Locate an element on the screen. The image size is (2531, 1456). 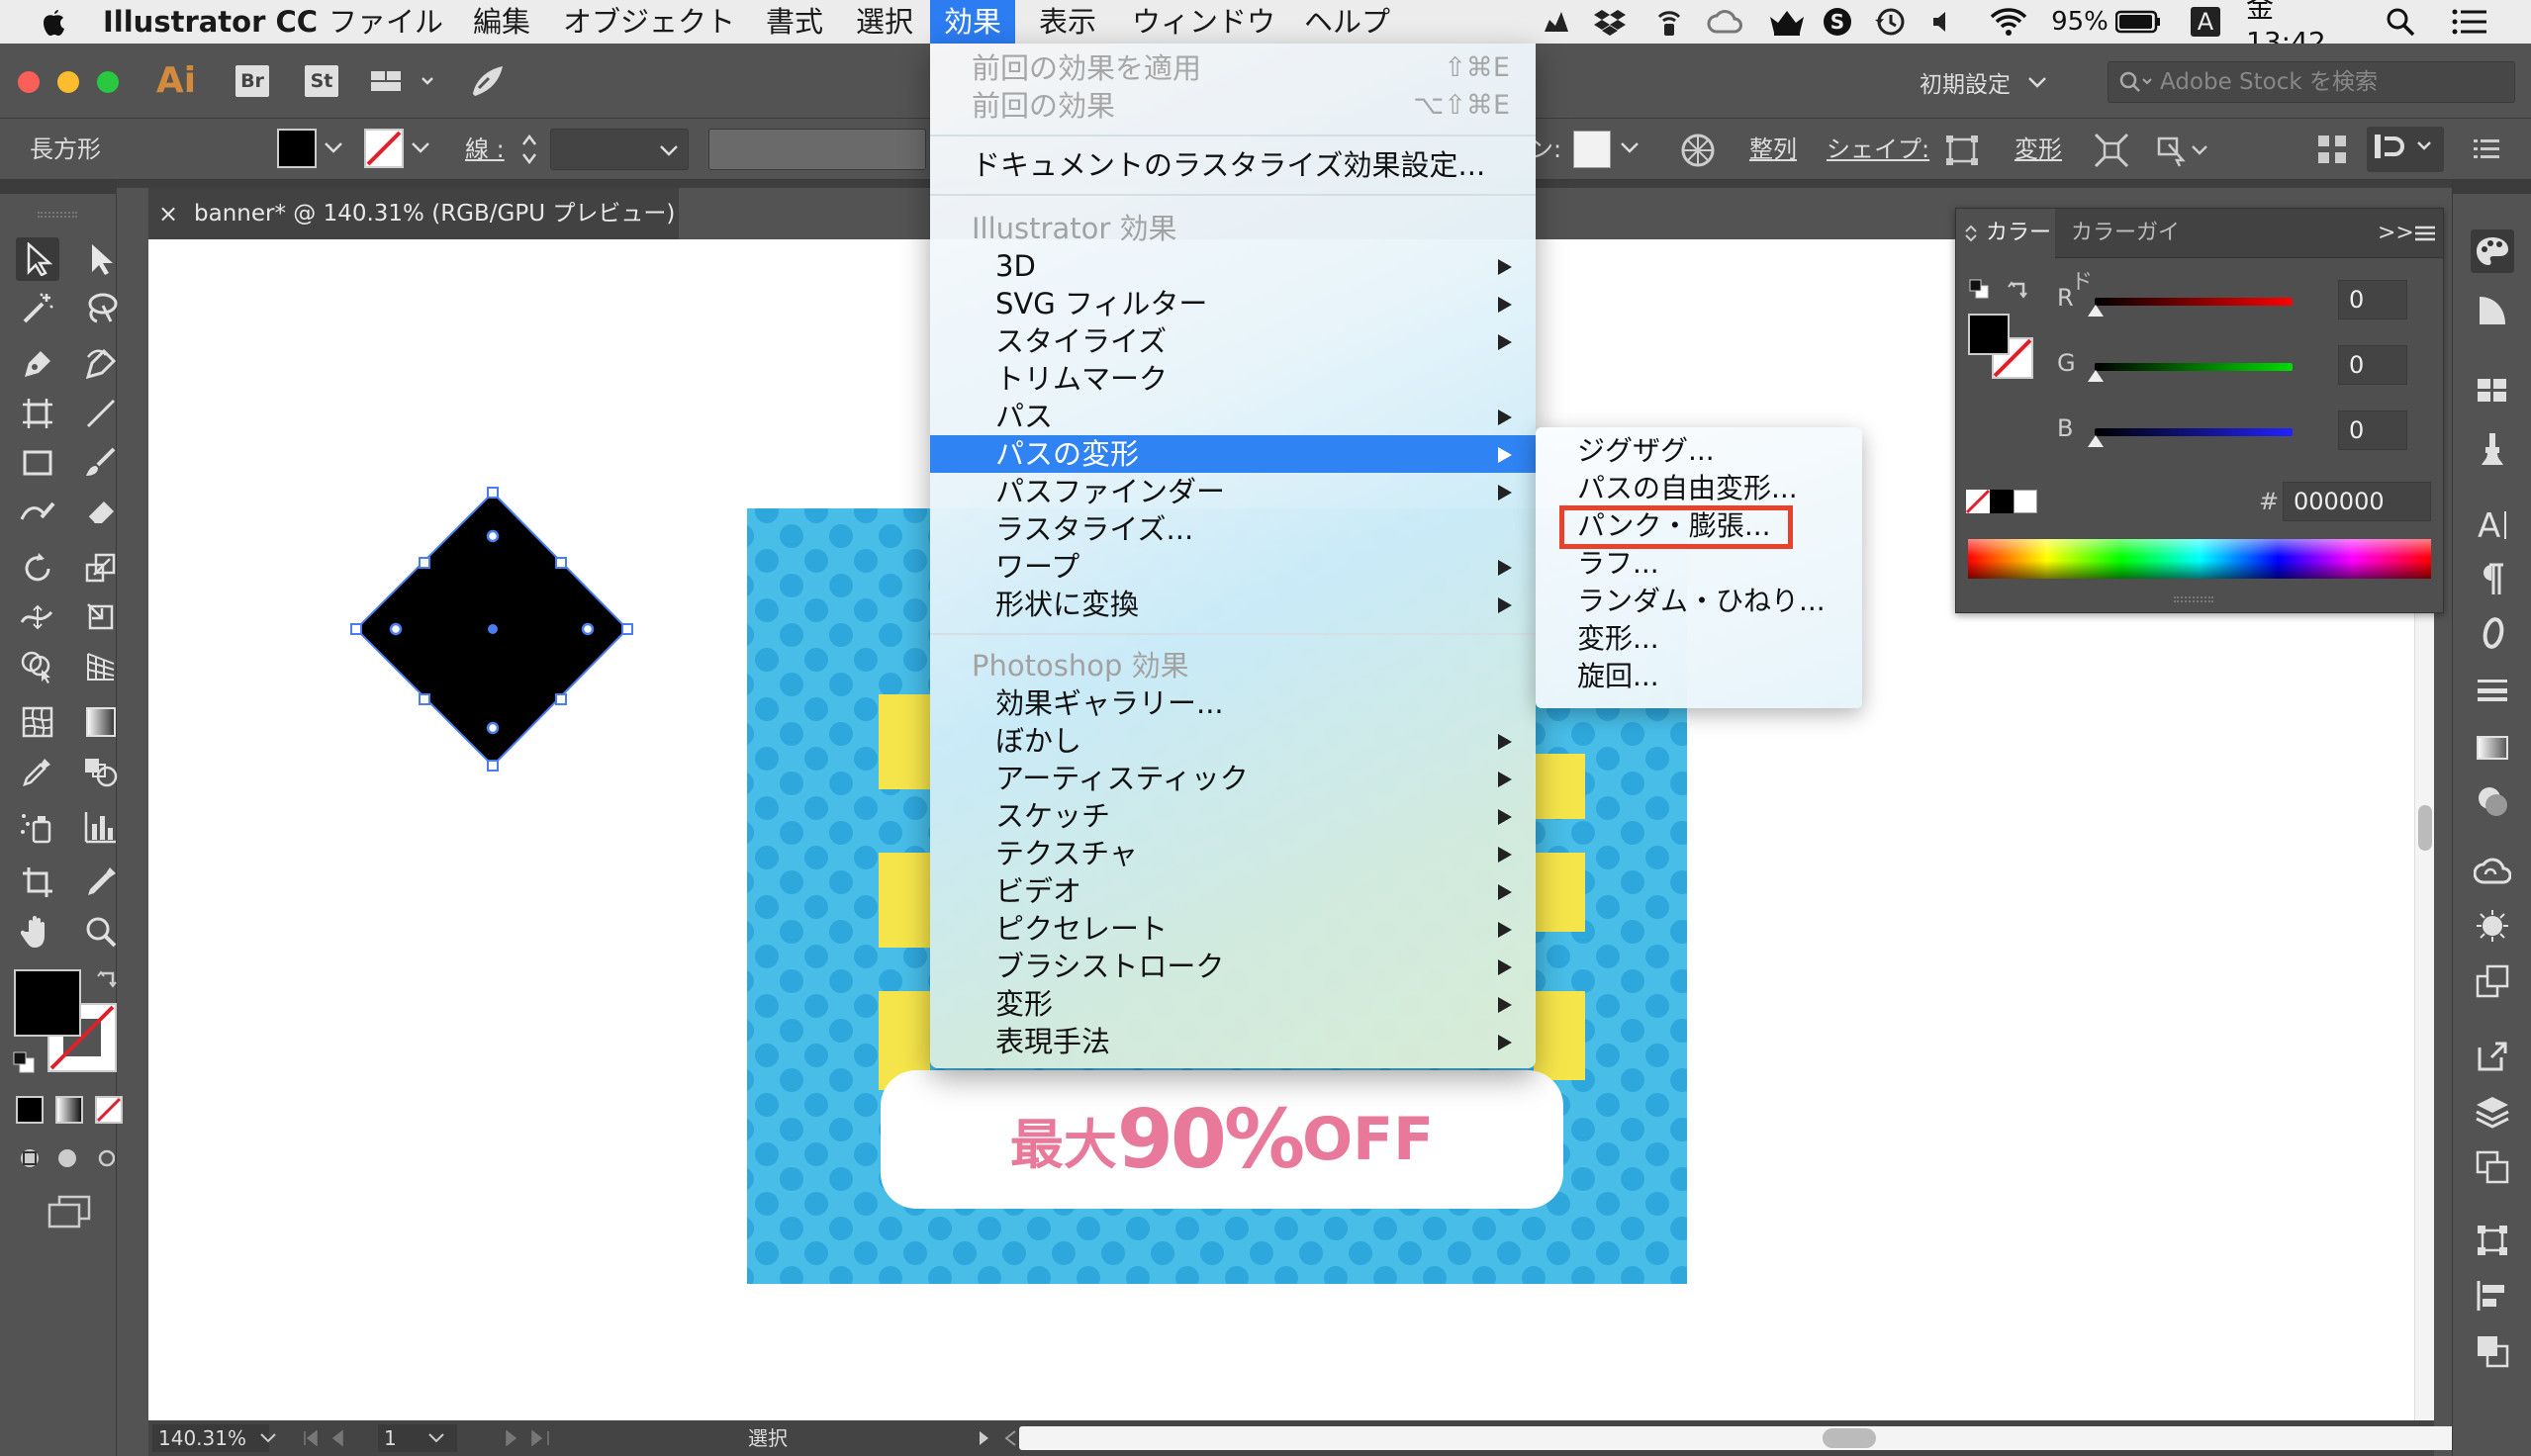
artboards-dock-button is located at coordinates (2492, 1167).